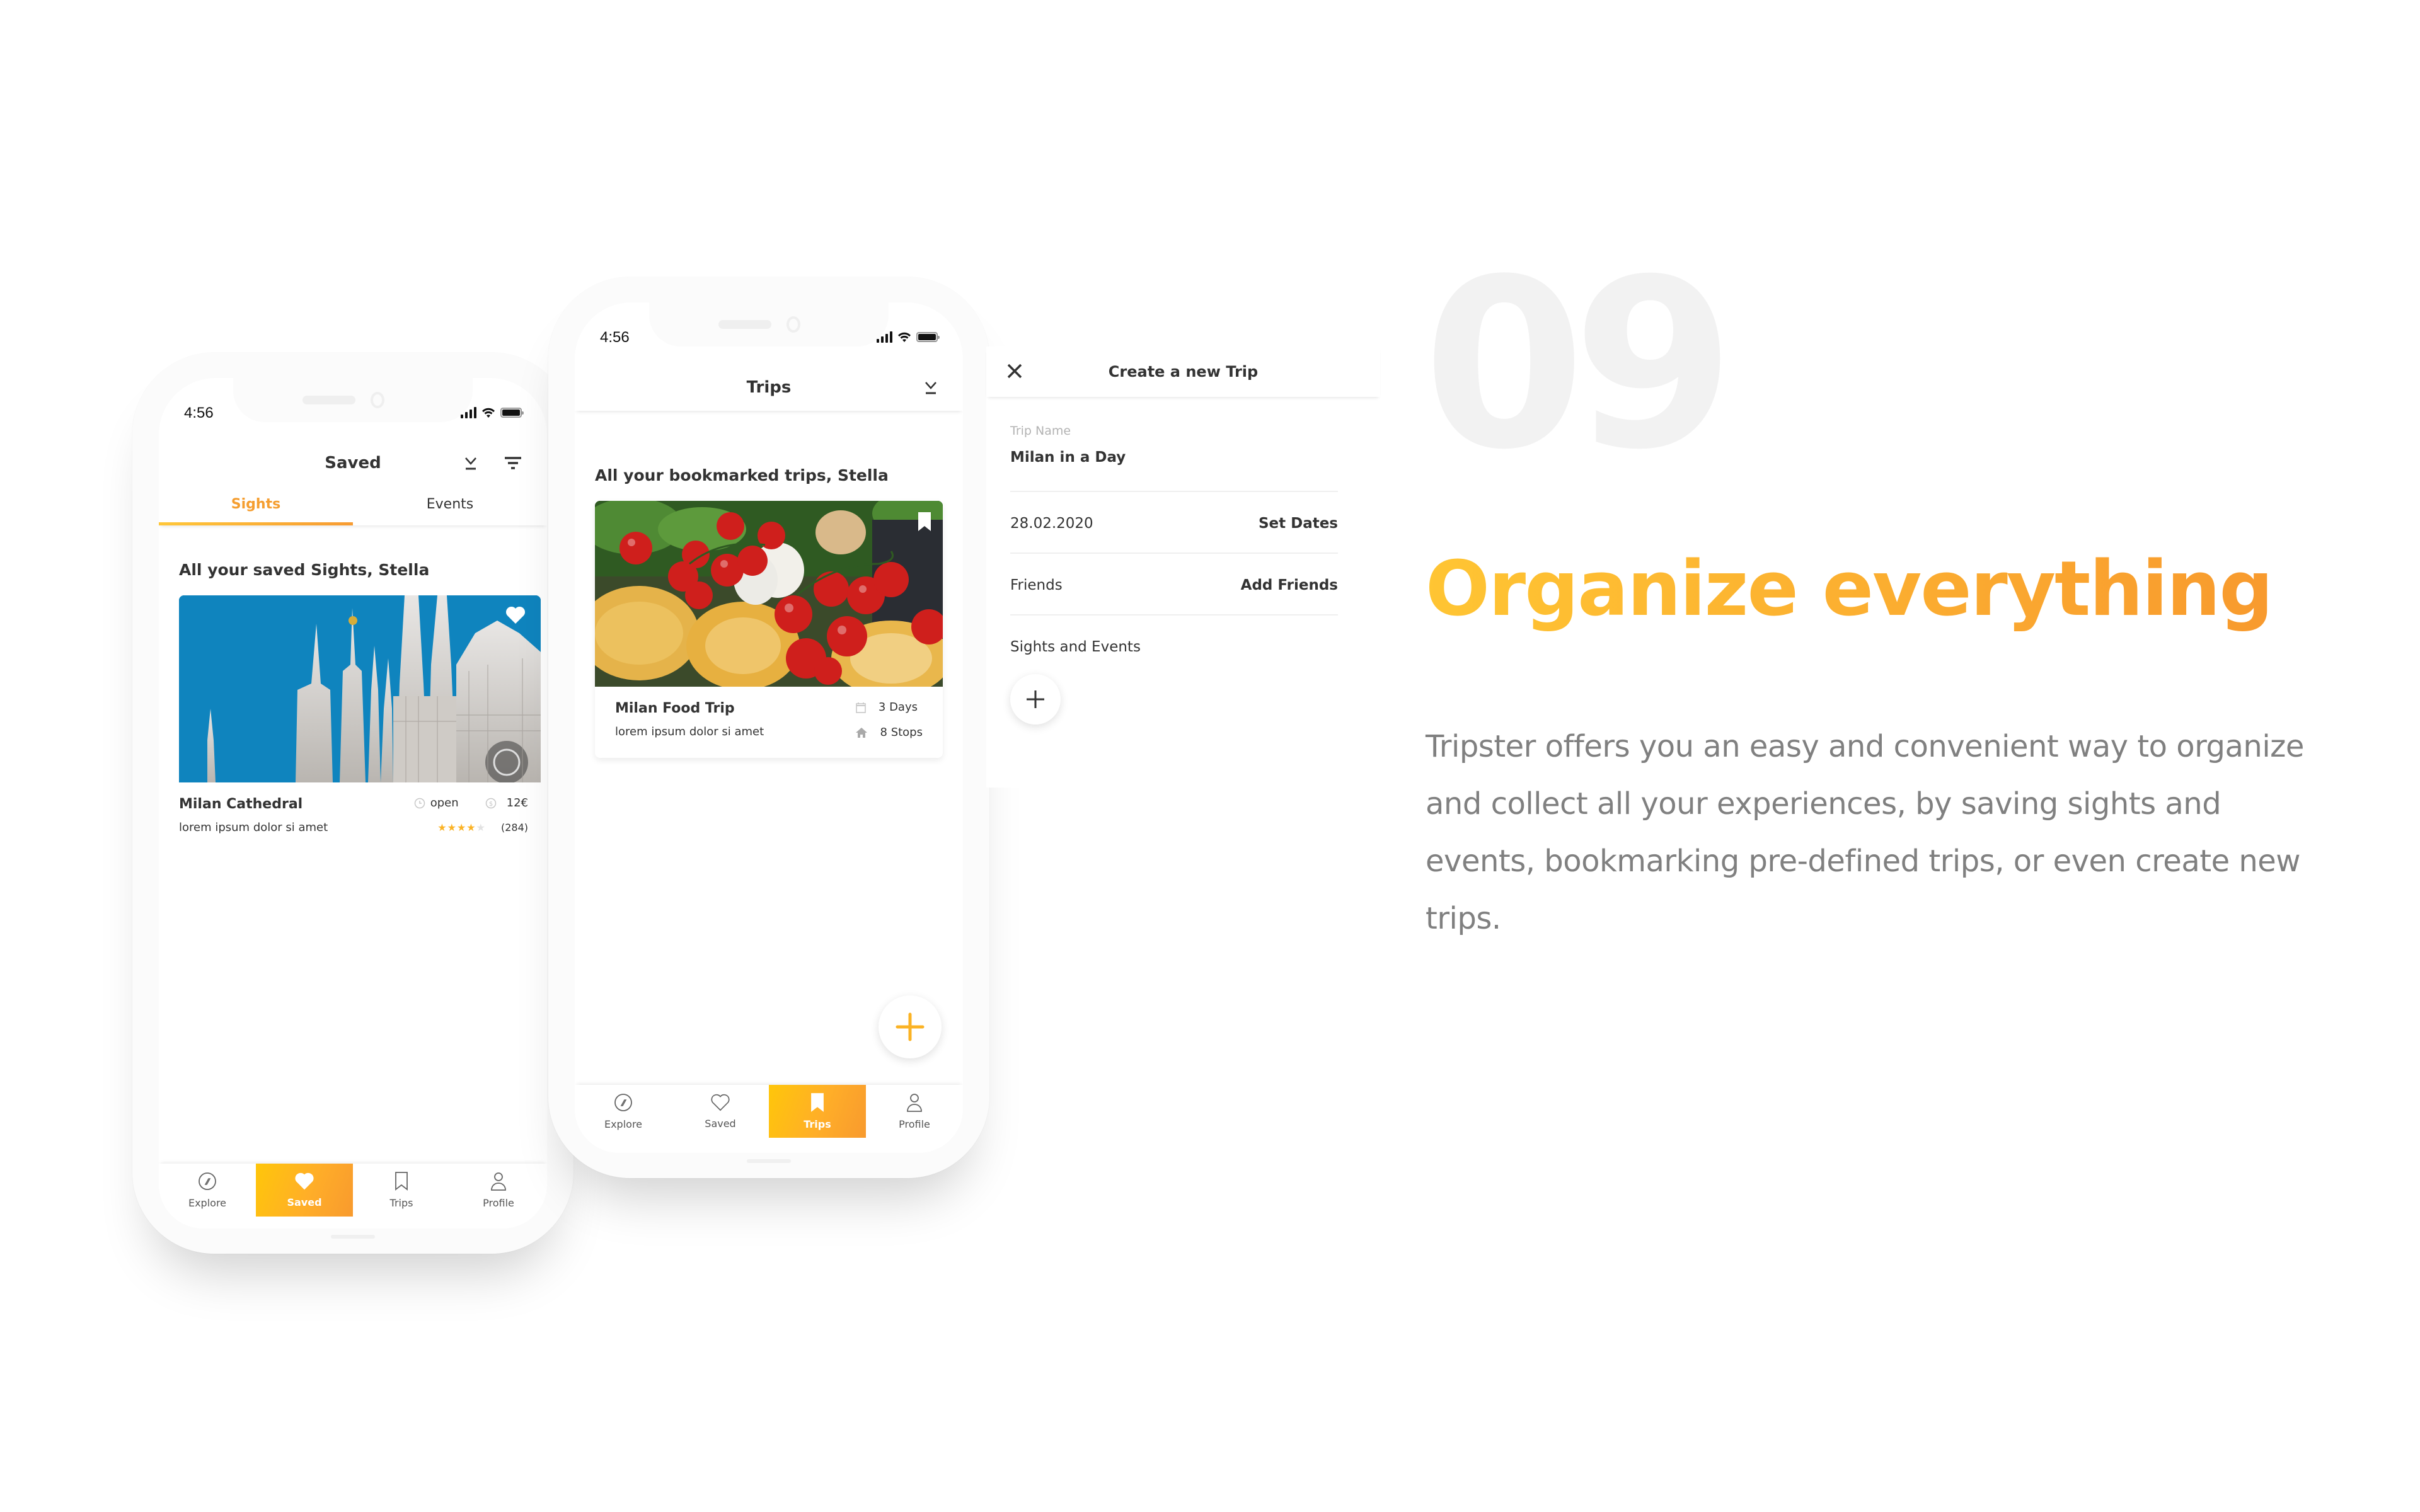 The width and height of the screenshot is (2420, 1512). What do you see at coordinates (1174, 585) in the screenshot?
I see `friends-row: Friends Add Friends` at bounding box center [1174, 585].